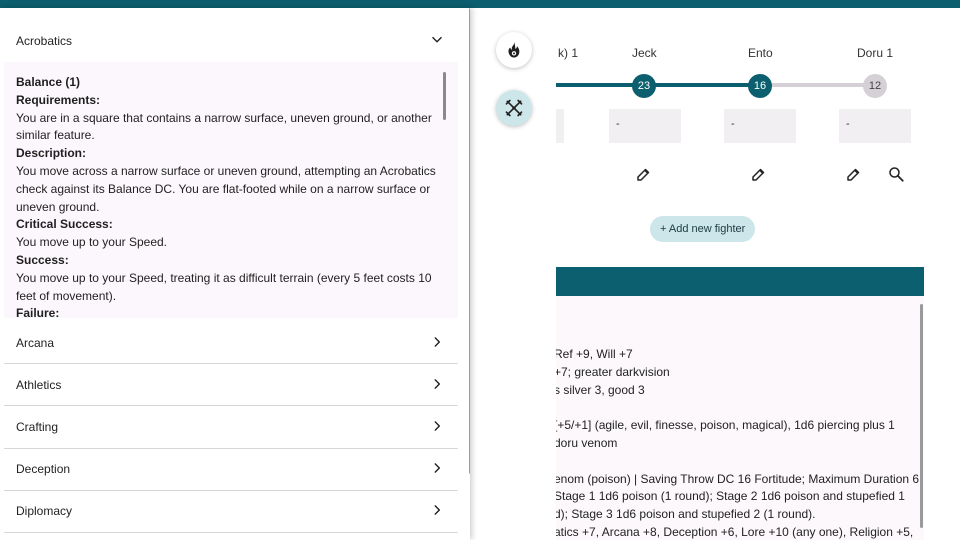 This screenshot has height=540, width=960. What do you see at coordinates (818, 85) in the screenshot?
I see `initiative-track-pending` at bounding box center [818, 85].